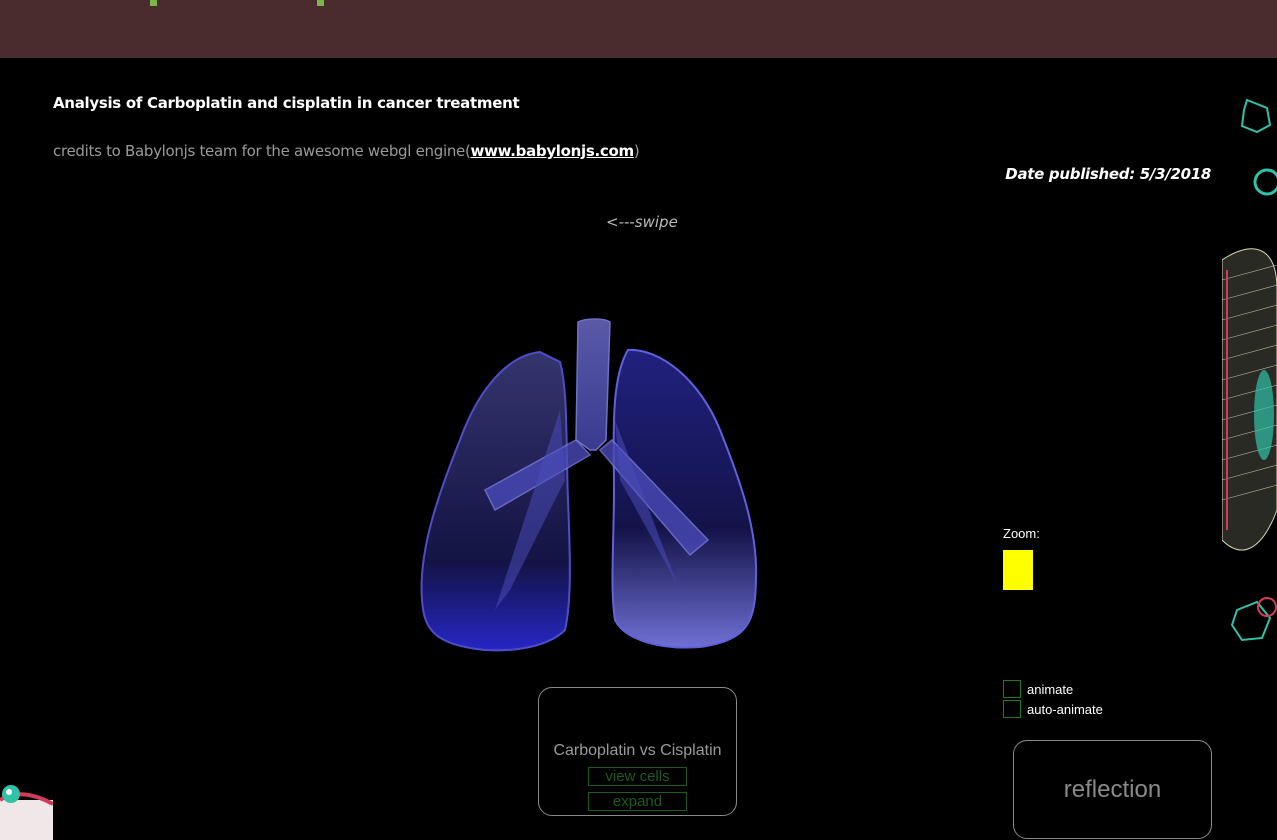  I want to click on zoom-slider, so click(1018, 570).